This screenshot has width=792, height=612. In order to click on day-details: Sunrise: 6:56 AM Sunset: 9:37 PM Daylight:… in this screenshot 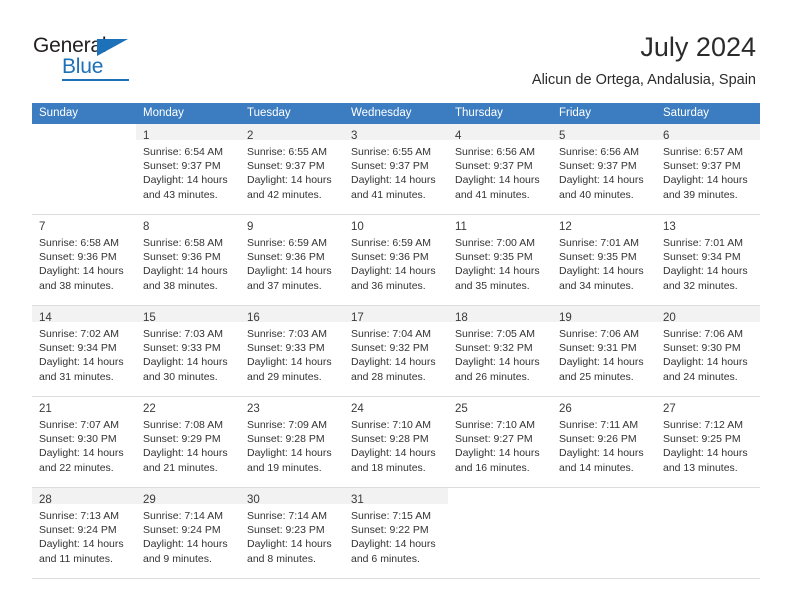, I will do `click(604, 171)`.